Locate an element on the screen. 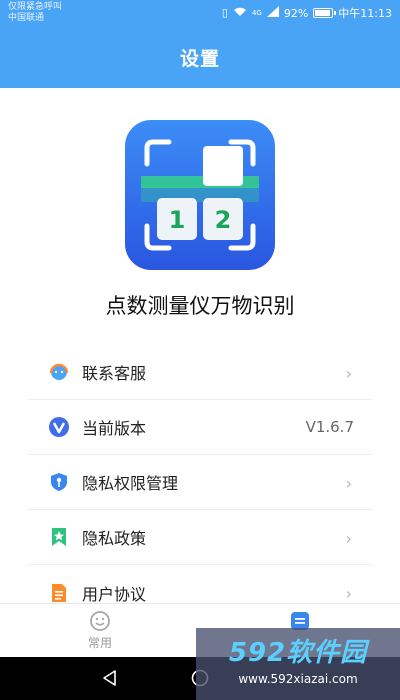 The width and height of the screenshot is (400, 700). menu-item-contact-support: 联系客服 › is located at coordinates (200, 372).